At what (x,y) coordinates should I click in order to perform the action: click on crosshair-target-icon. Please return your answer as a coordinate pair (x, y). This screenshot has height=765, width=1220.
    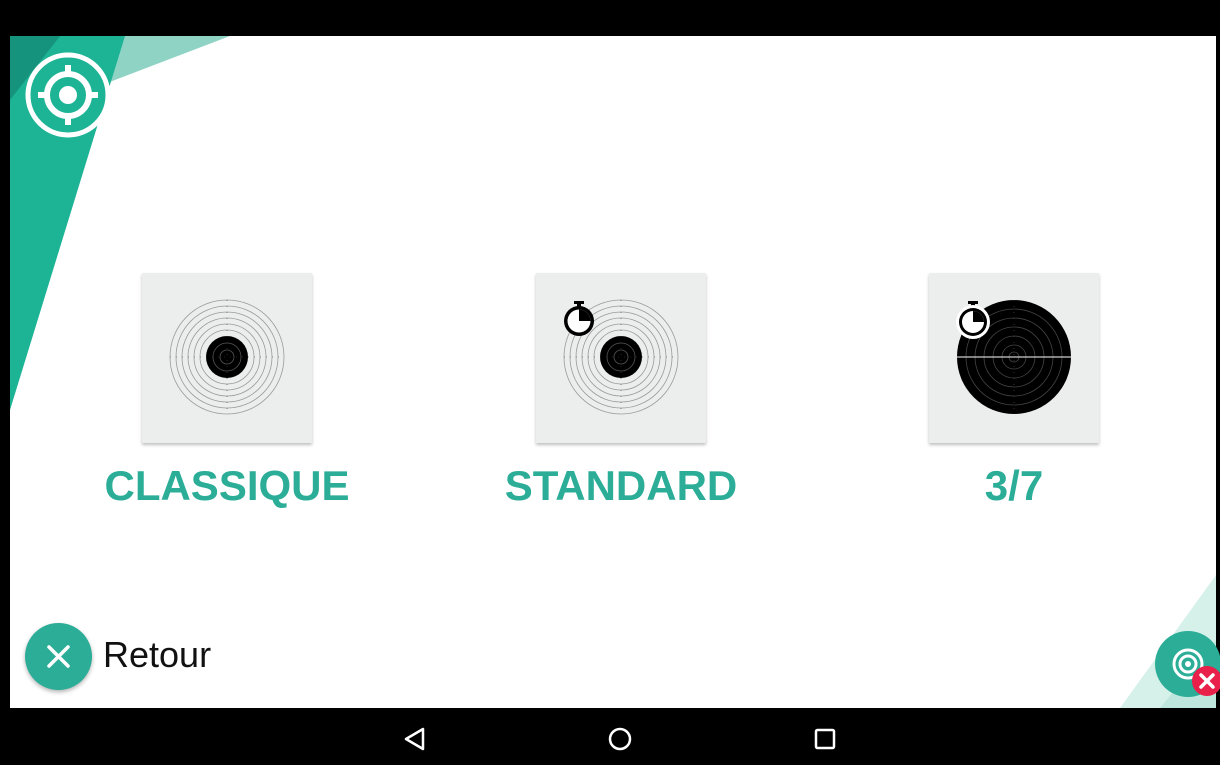
    Looking at the image, I should click on (68, 95).